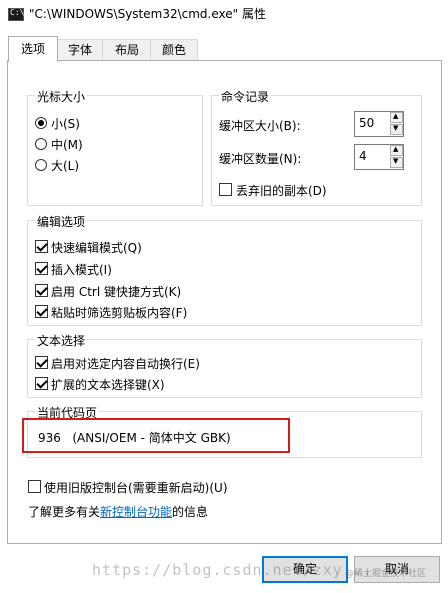 Image resolution: width=448 pixels, height=593 pixels. I want to click on buffer-count-up-button: ▲, so click(396, 150).